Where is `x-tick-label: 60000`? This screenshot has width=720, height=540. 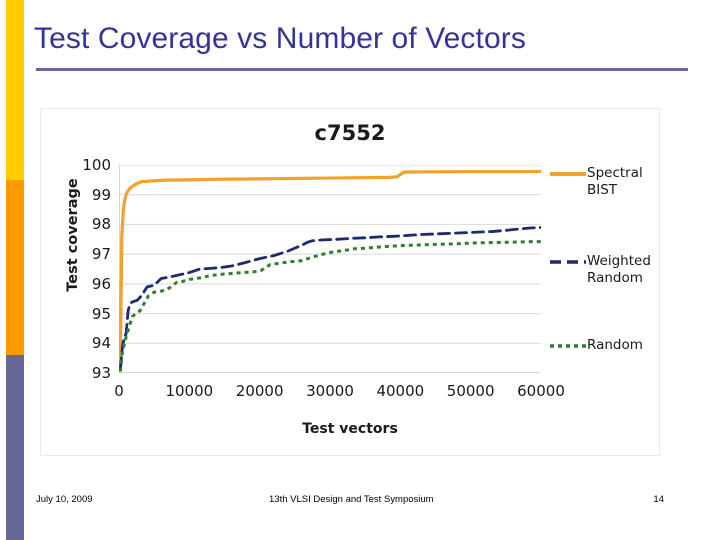 x-tick-label: 60000 is located at coordinates (541, 391).